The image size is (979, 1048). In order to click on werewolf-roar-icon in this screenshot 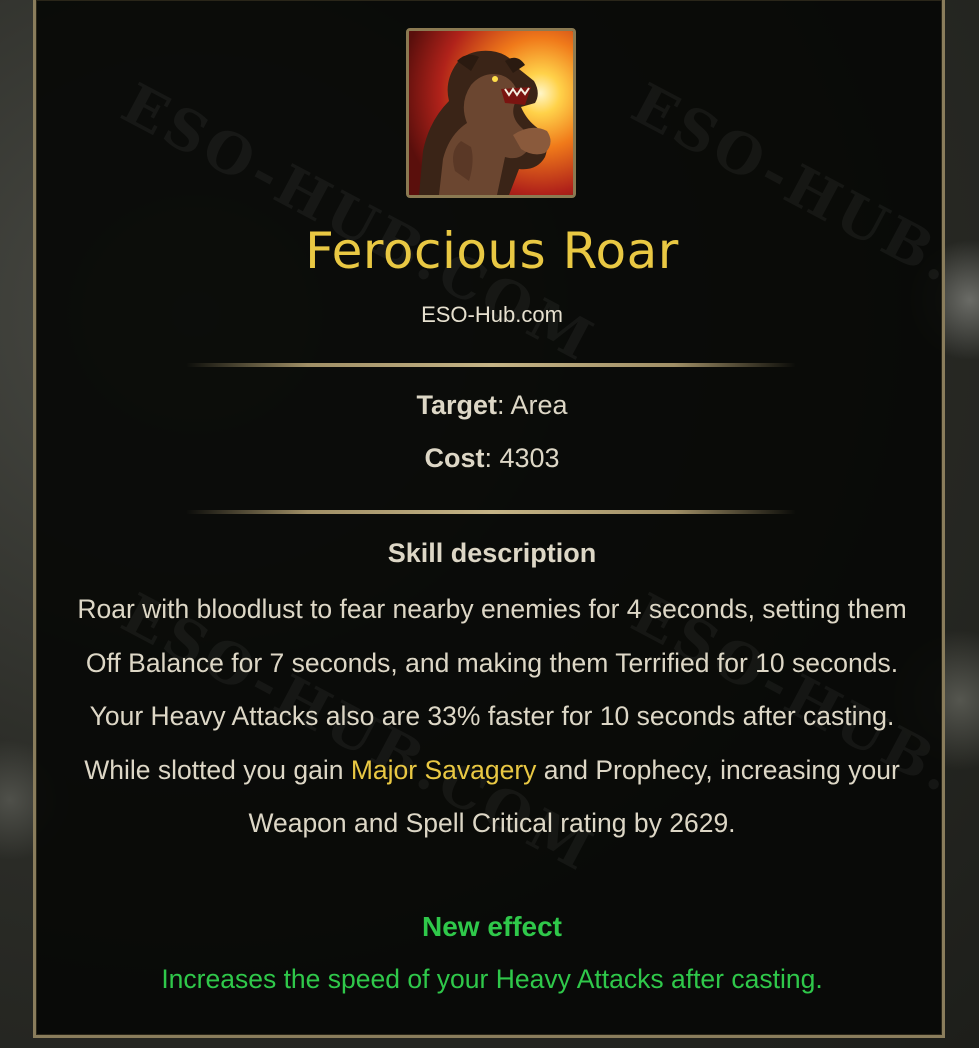, I will do `click(491, 113)`.